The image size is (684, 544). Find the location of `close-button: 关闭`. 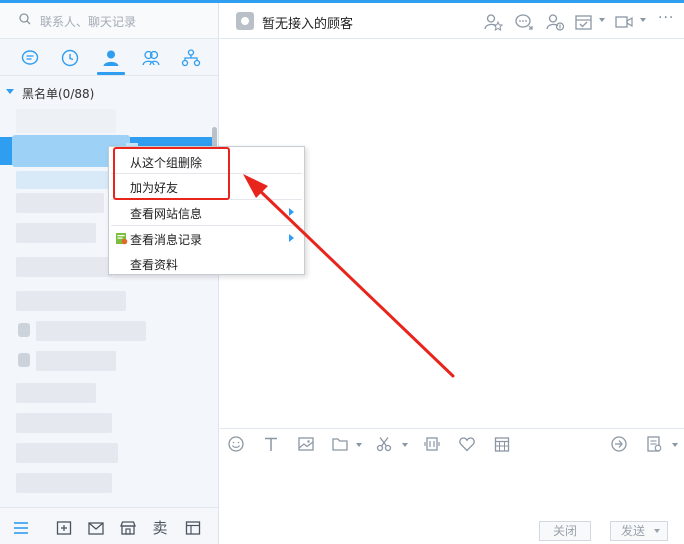

close-button: 关闭 is located at coordinates (565, 531).